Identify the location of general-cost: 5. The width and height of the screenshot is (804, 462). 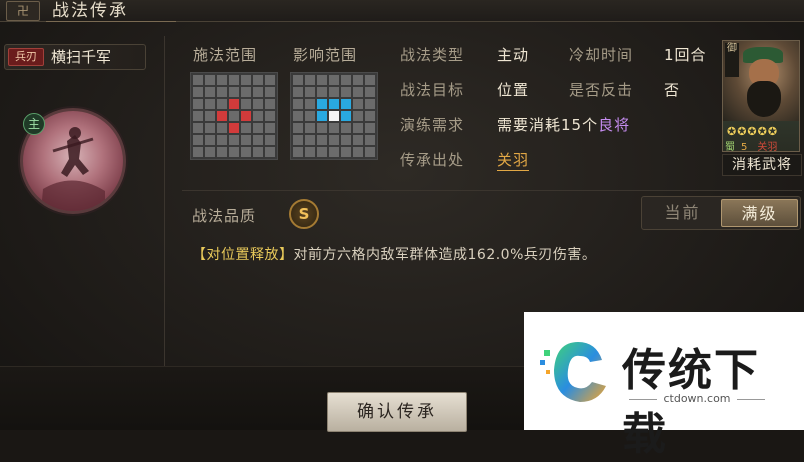
(744, 147).